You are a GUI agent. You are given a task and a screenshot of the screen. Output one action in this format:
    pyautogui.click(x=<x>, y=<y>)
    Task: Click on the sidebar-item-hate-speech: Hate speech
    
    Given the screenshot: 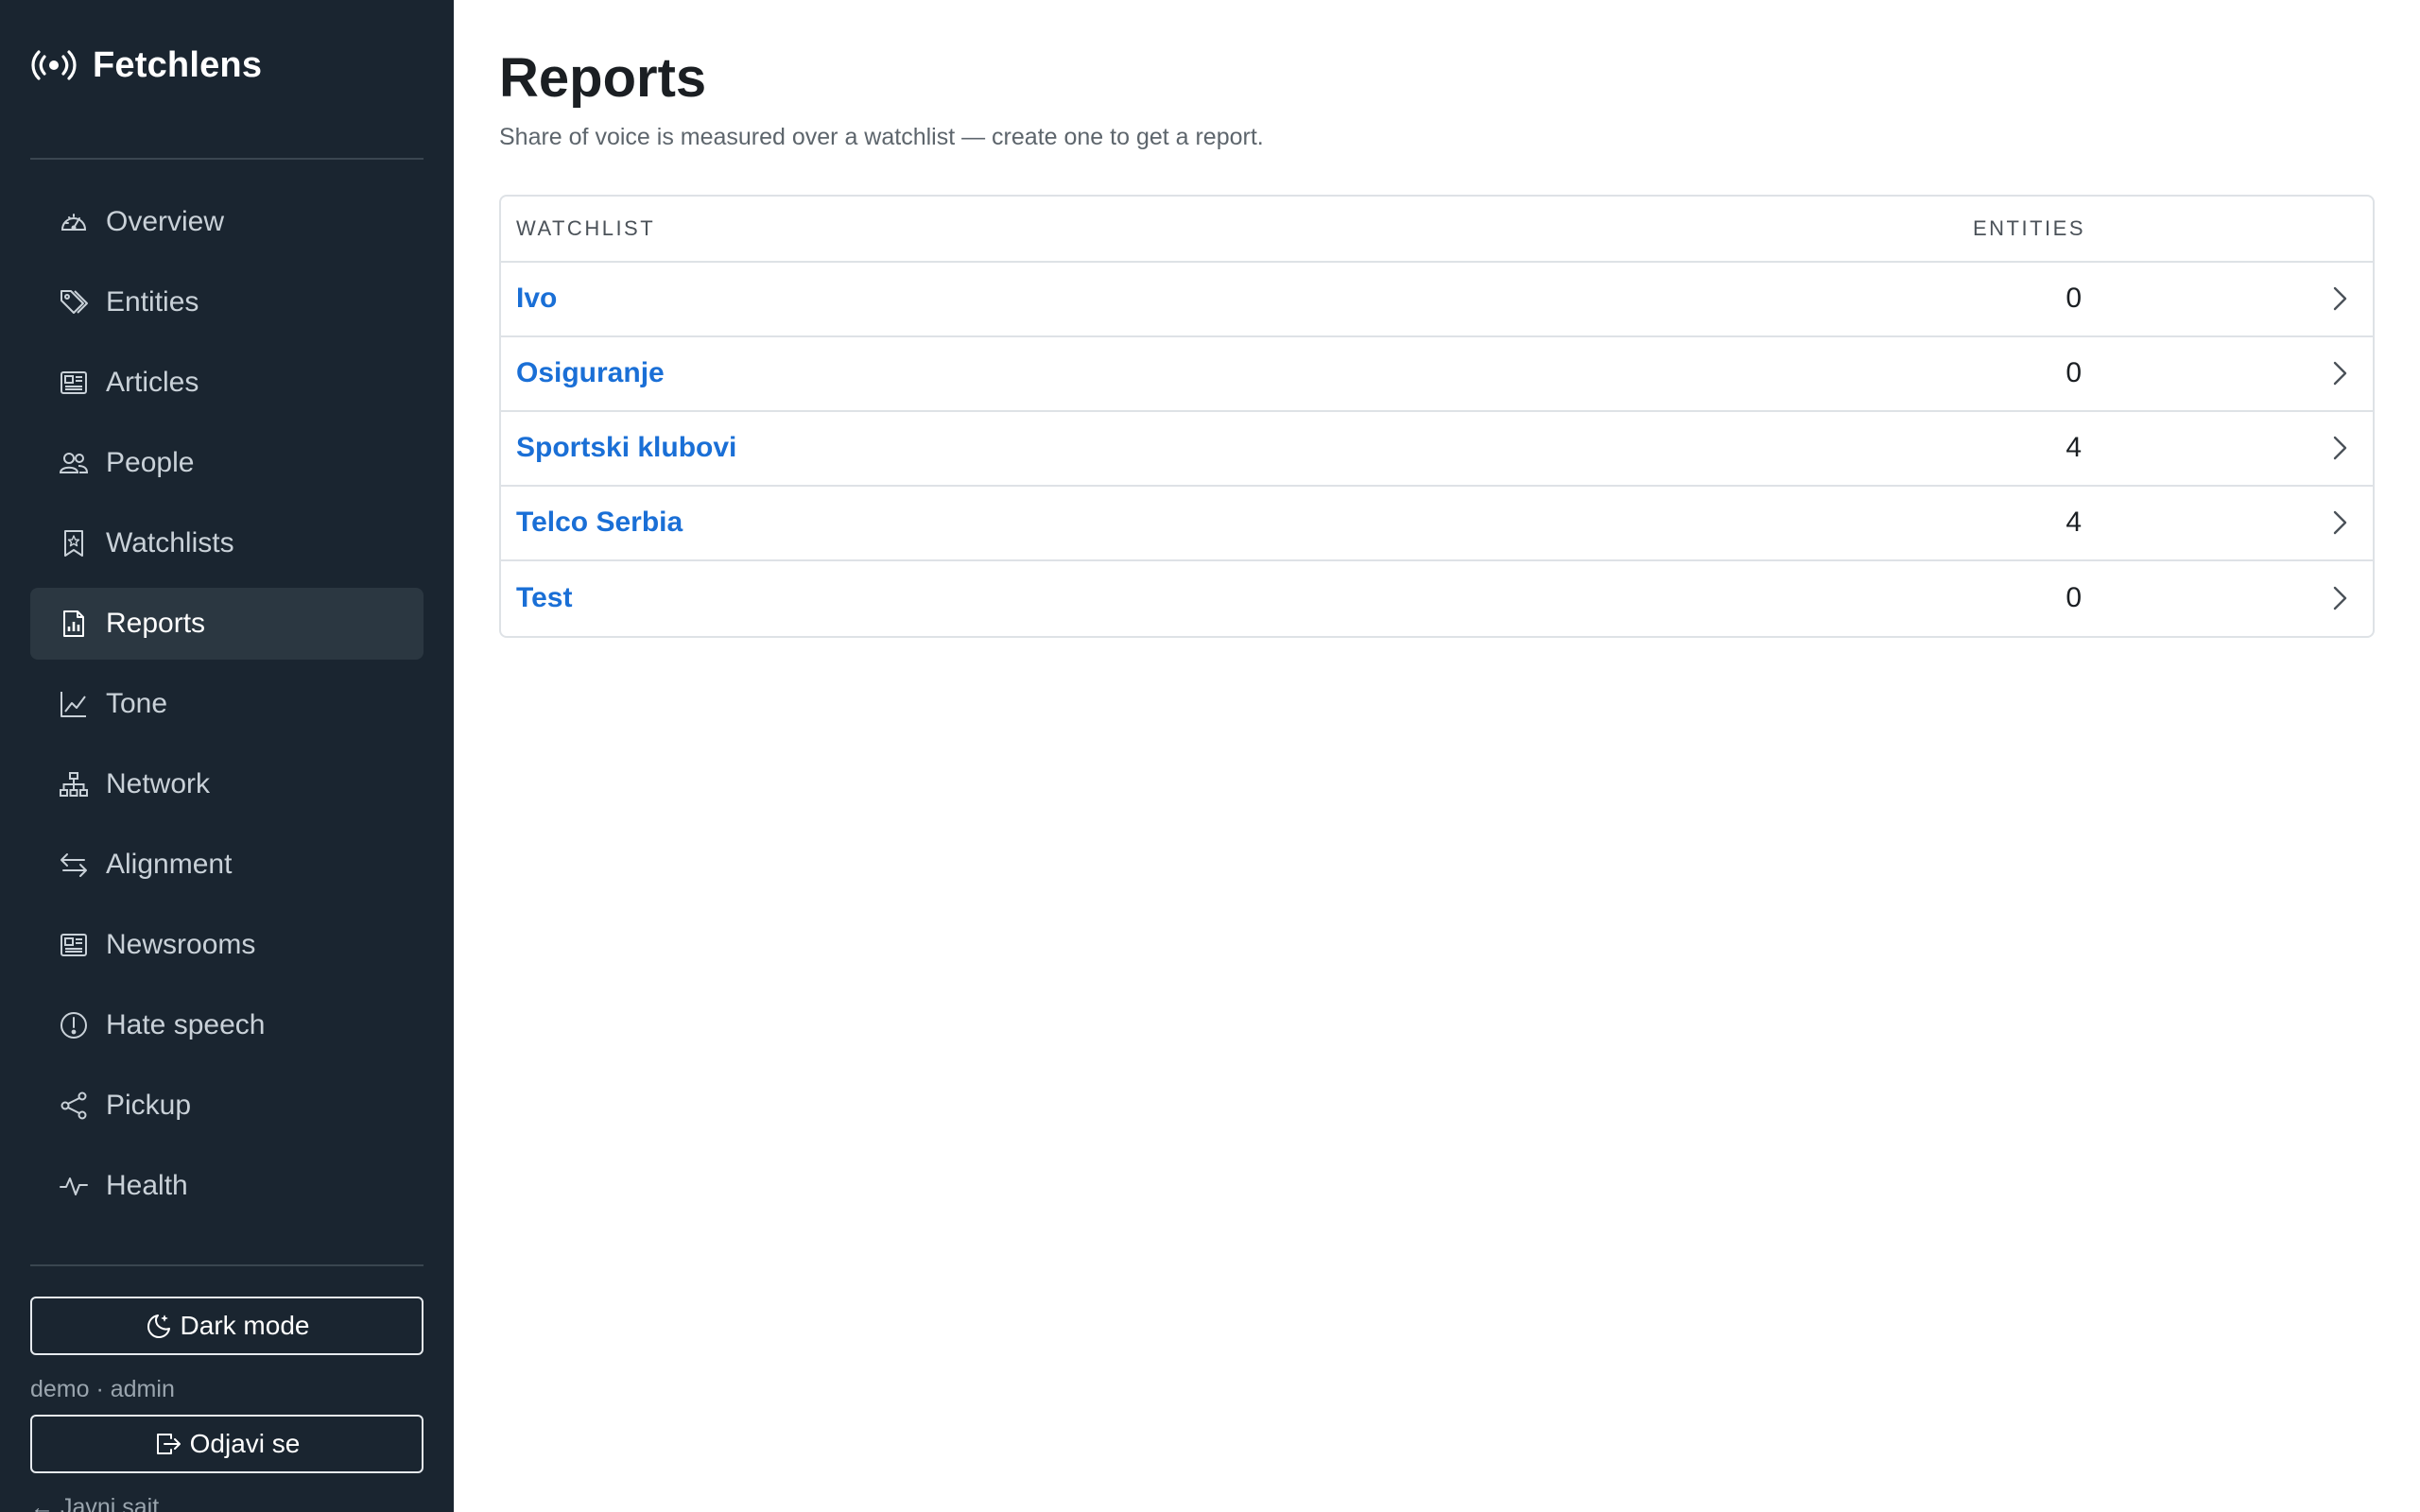 What is the action you would take?
    pyautogui.click(x=227, y=1025)
    